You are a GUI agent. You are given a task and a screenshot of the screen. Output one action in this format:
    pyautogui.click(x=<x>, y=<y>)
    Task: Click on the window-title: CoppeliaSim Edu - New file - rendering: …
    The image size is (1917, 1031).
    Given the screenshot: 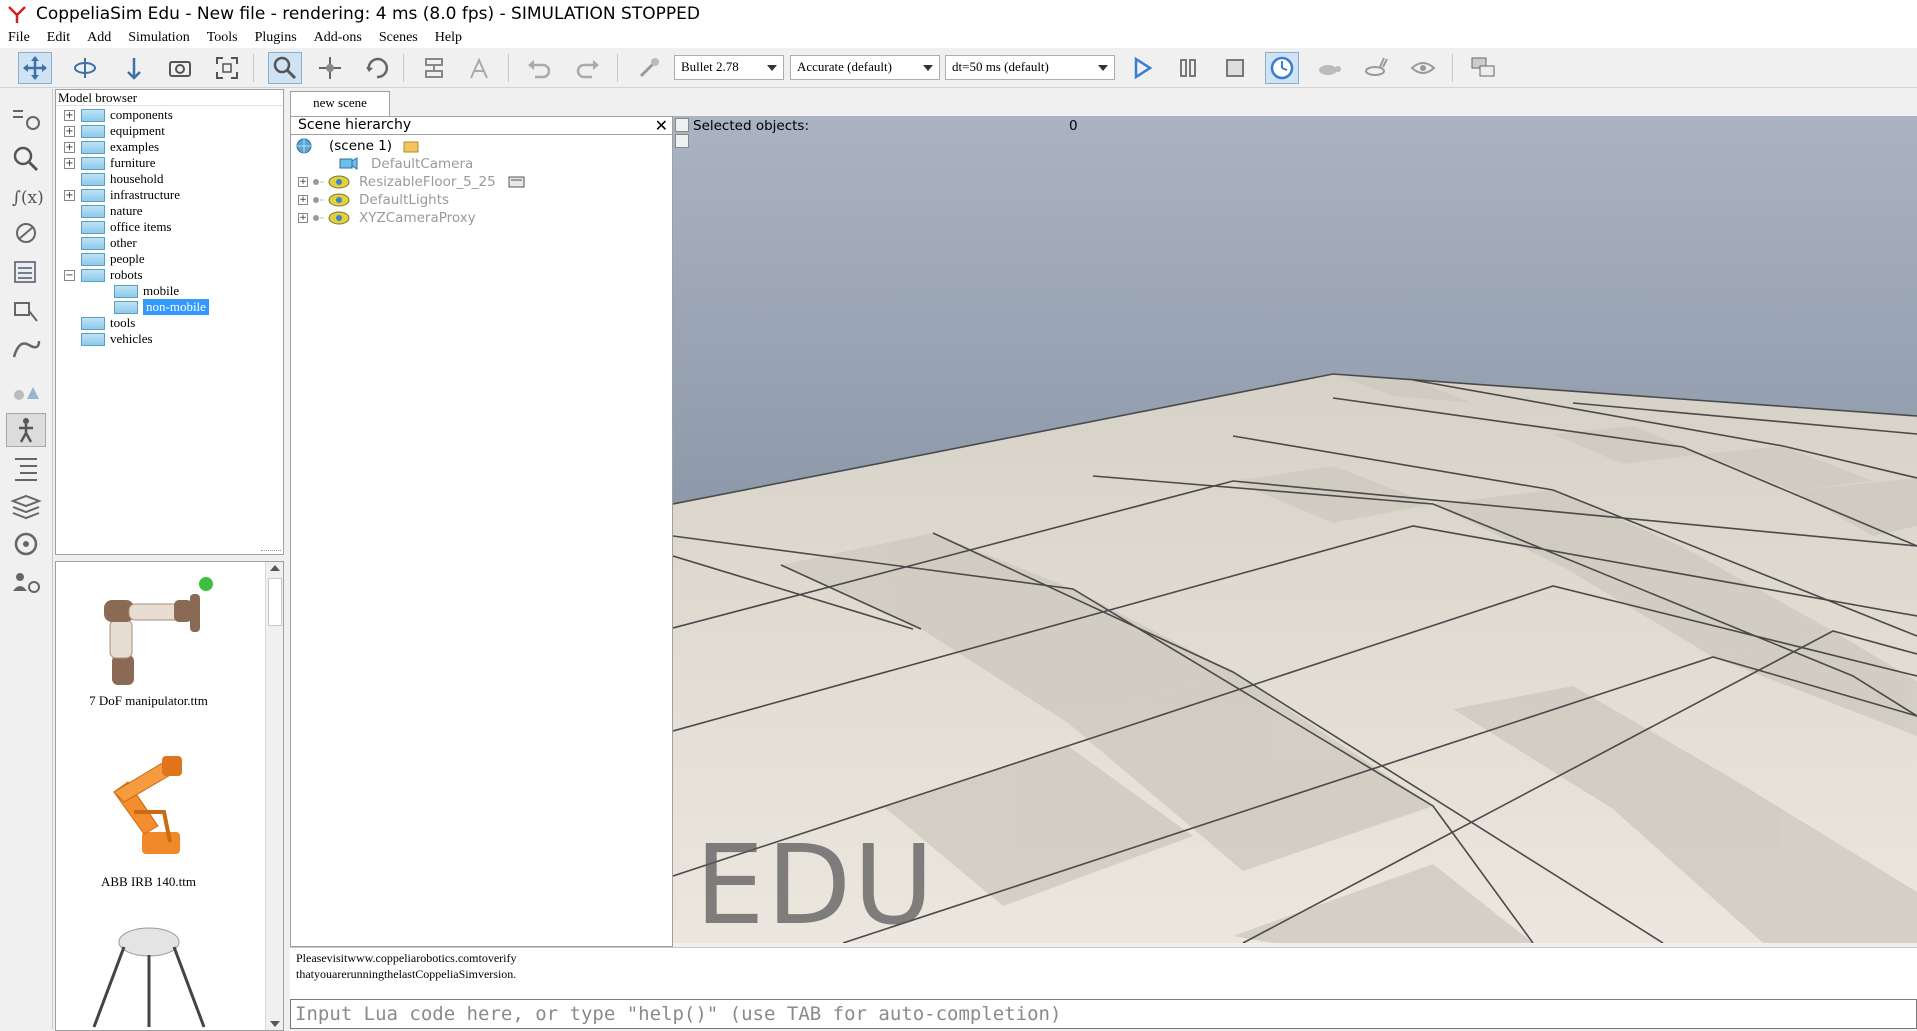 What is the action you would take?
    pyautogui.click(x=368, y=14)
    